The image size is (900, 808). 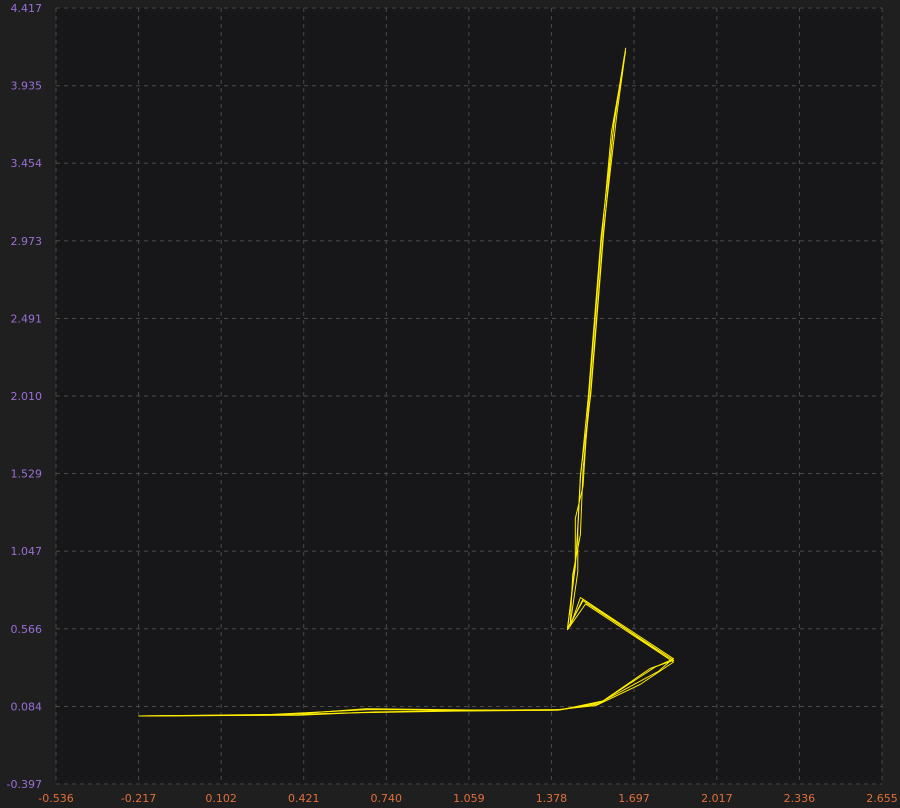 What do you see at coordinates (717, 798) in the screenshot?
I see `x-tick-label: 2.017` at bounding box center [717, 798].